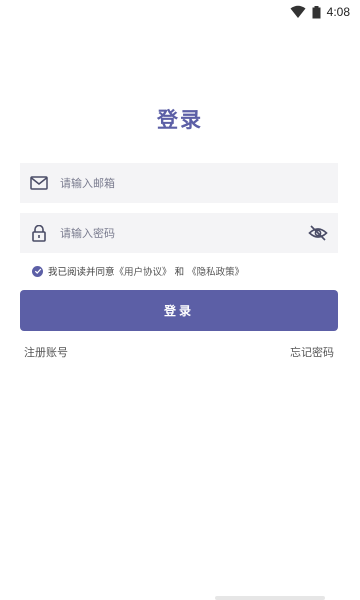 The image size is (360, 600). I want to click on user-agreement-link: 《用户协议》, so click(143, 272).